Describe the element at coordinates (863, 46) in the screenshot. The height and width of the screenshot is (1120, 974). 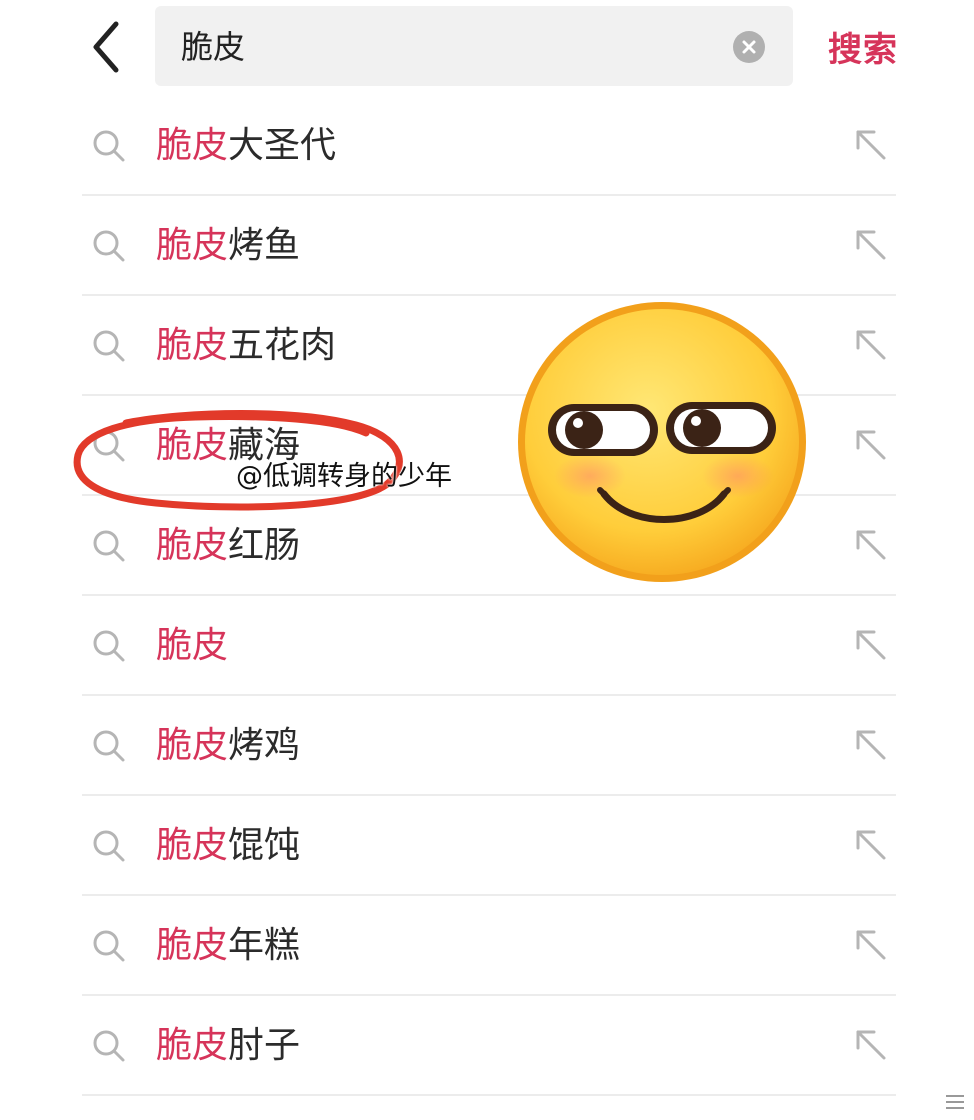
I see `search-button: 搜索` at that location.